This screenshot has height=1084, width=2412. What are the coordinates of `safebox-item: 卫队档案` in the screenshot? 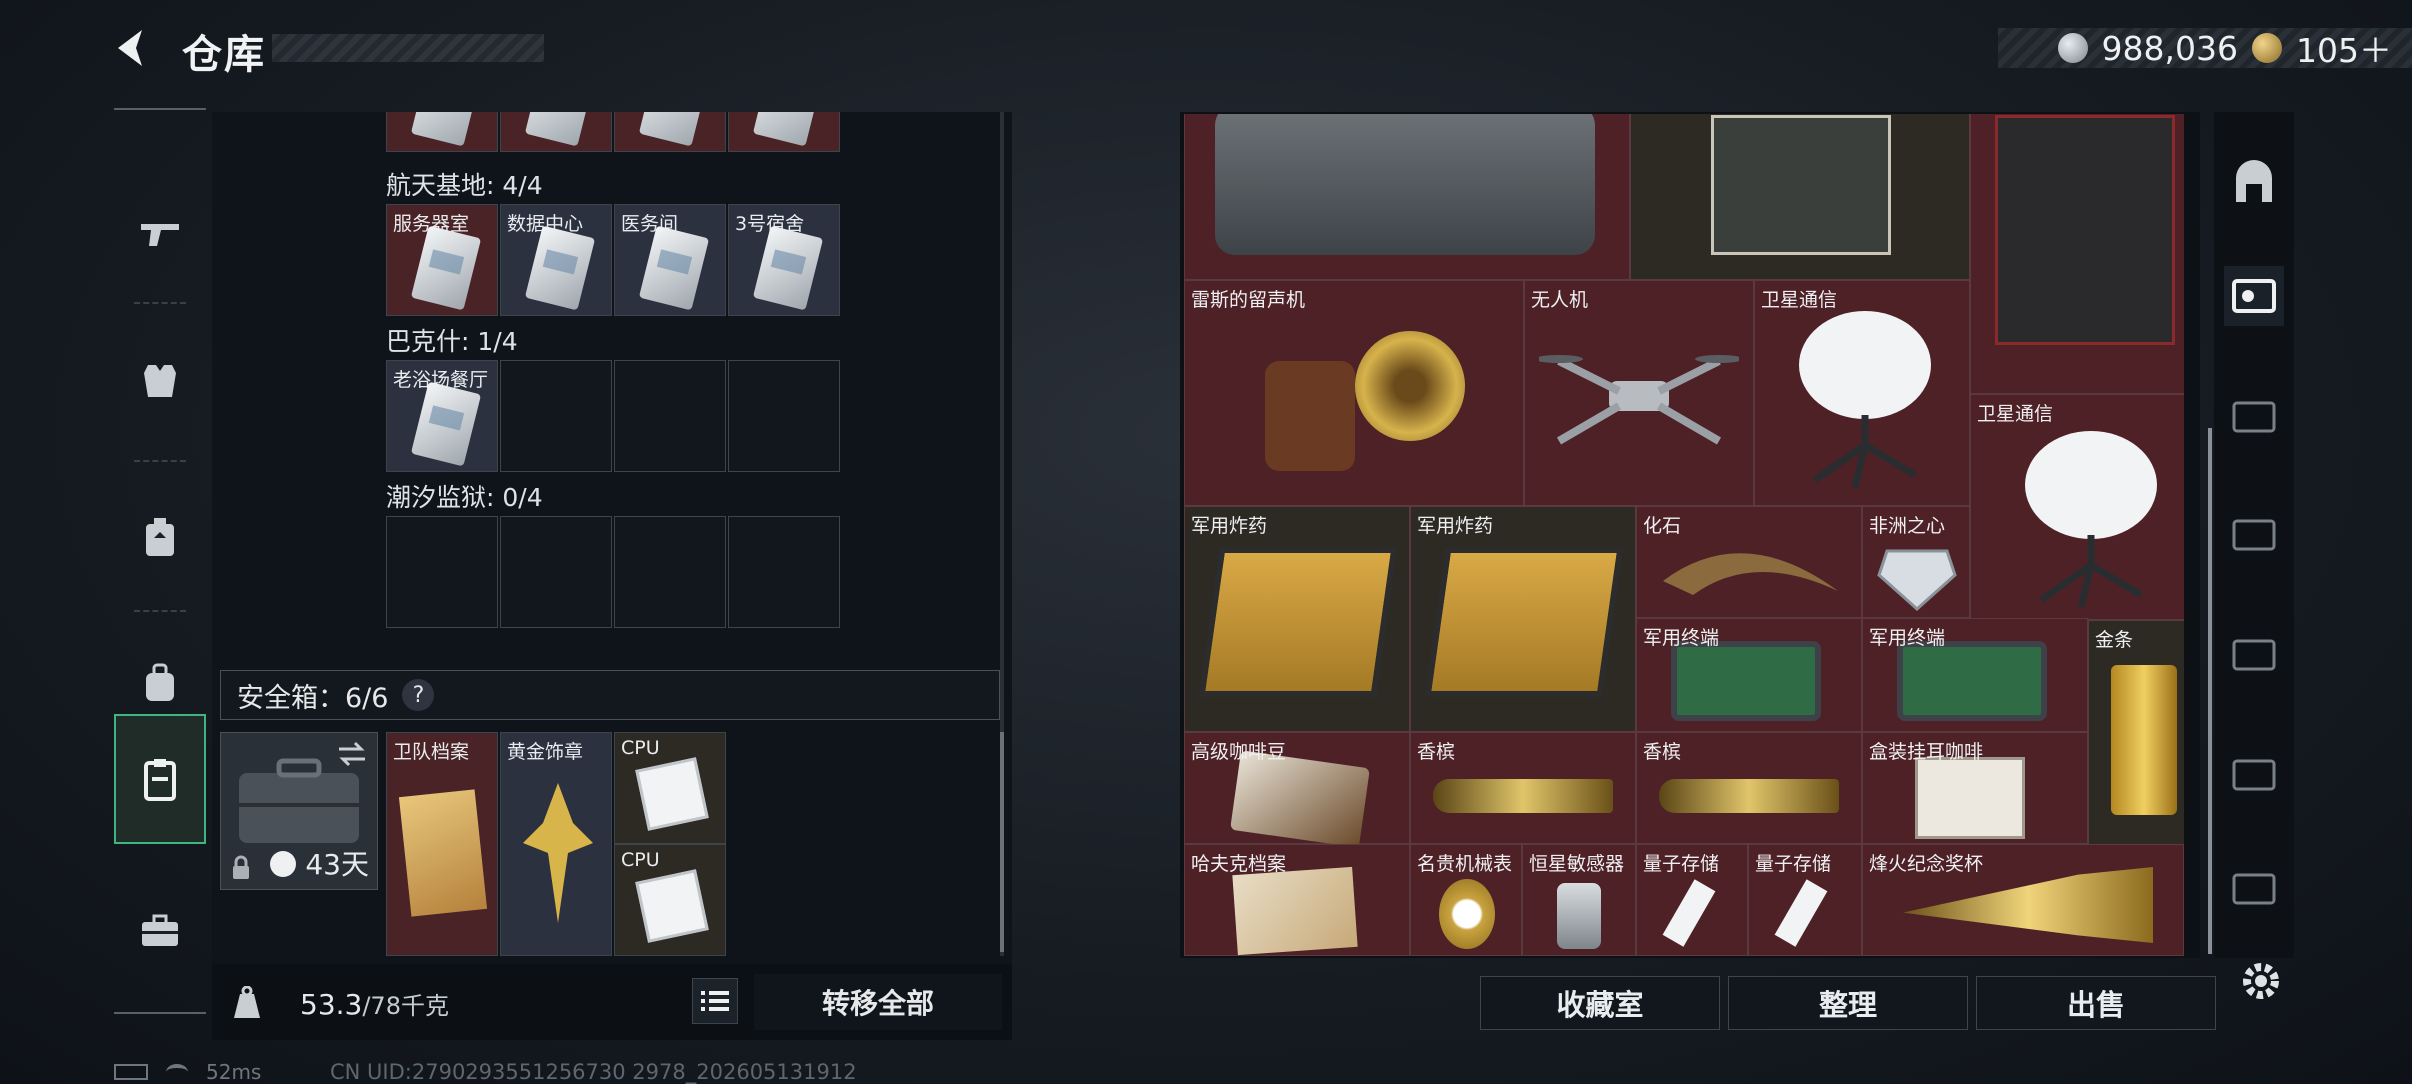 It's located at (442, 844).